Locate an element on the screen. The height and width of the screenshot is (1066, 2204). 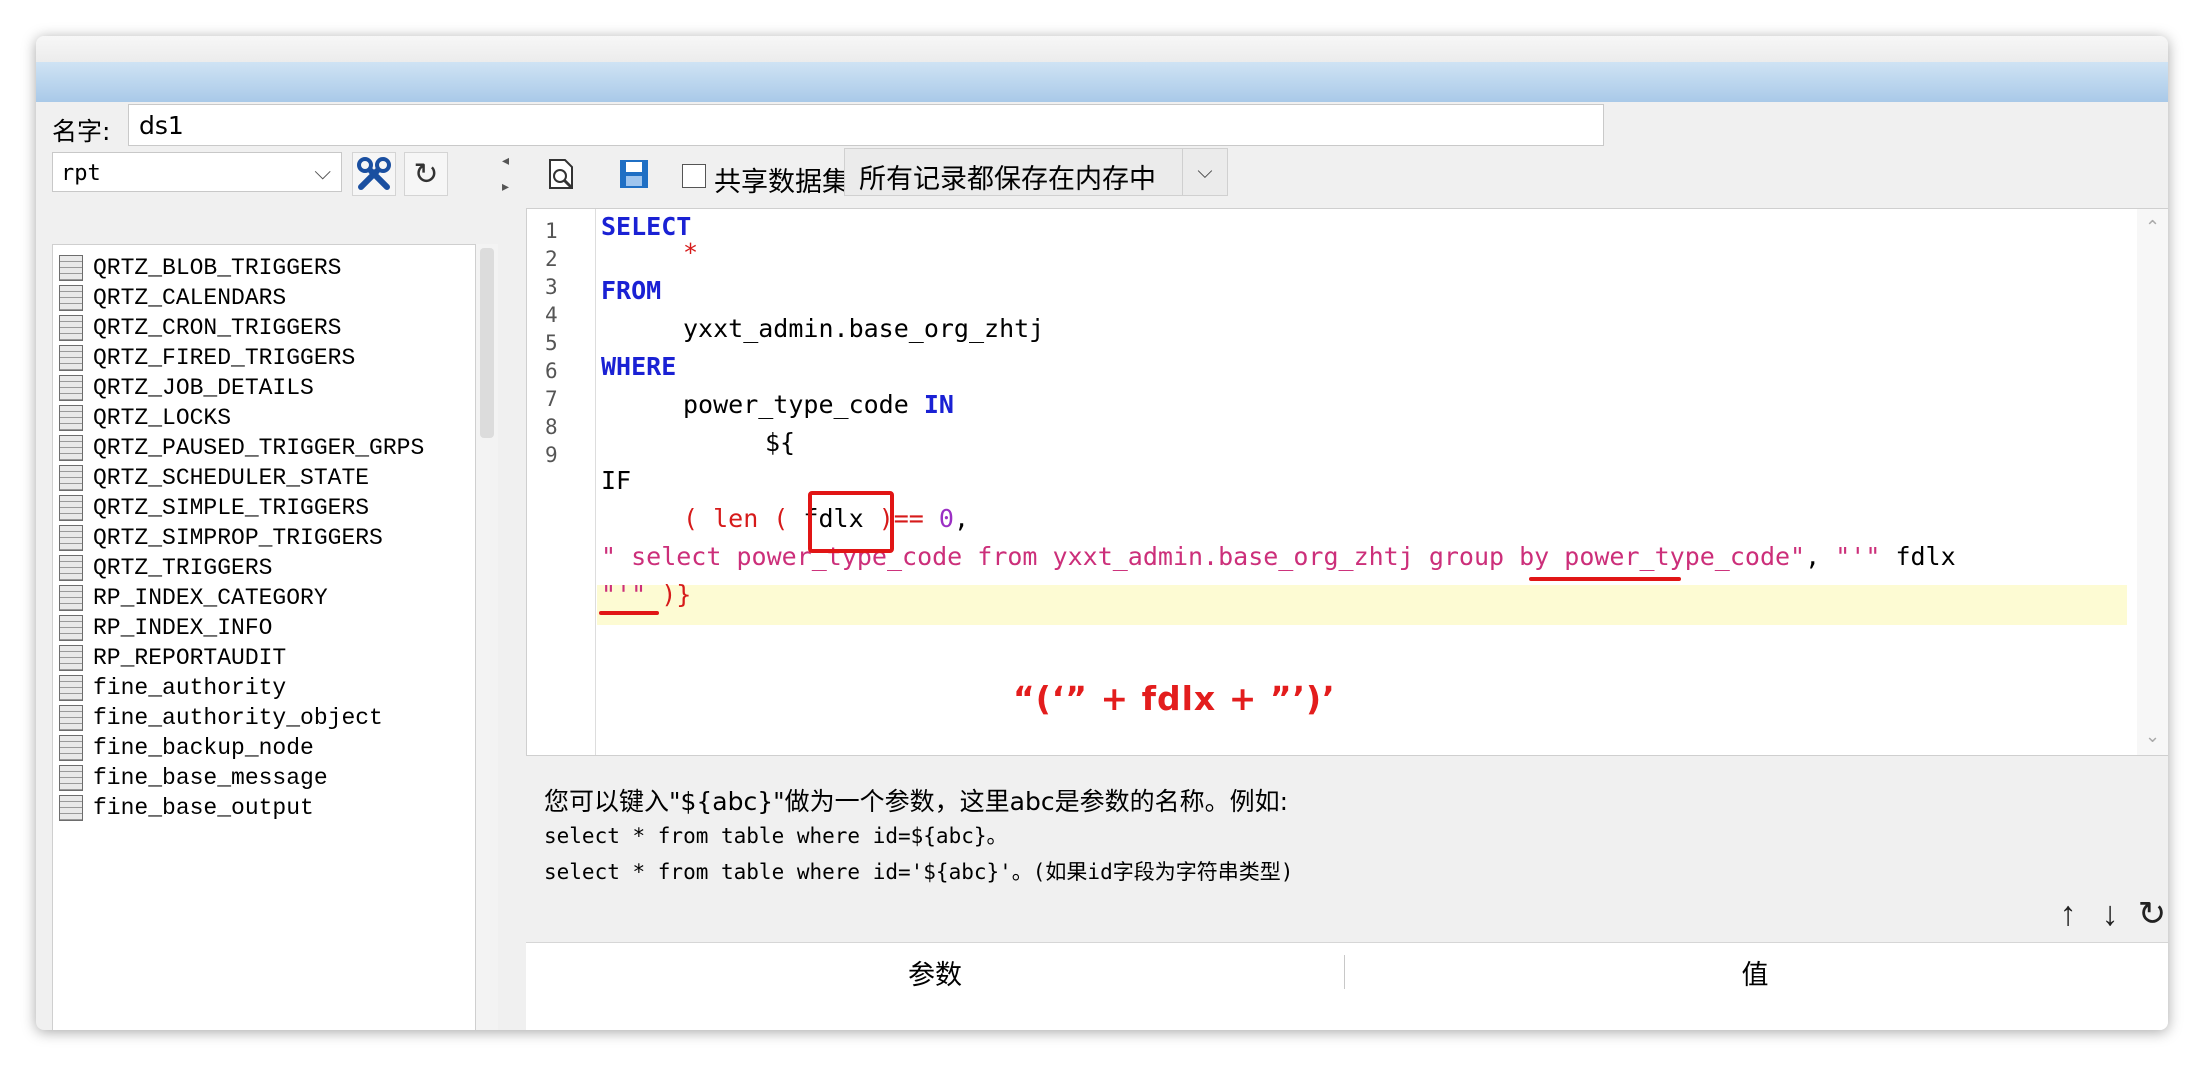
connection-settings-button is located at coordinates (374, 174).